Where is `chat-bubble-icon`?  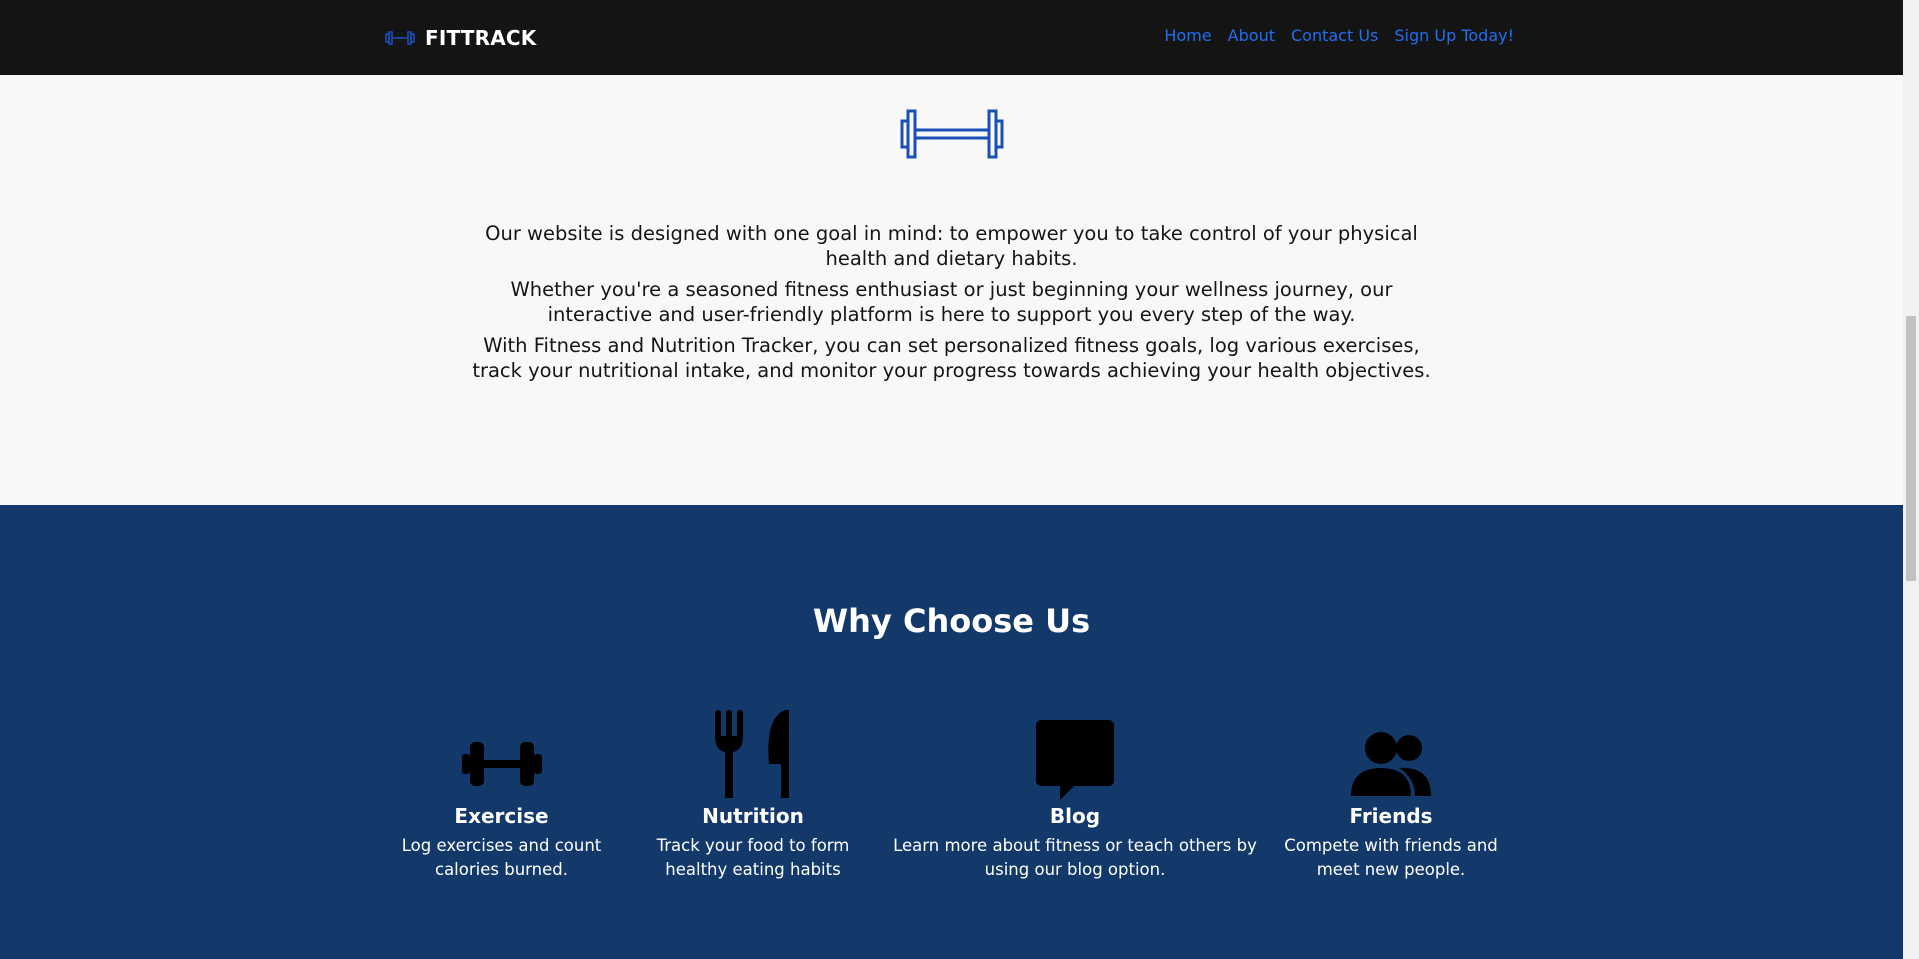
chat-bubble-icon is located at coordinates (1075, 760).